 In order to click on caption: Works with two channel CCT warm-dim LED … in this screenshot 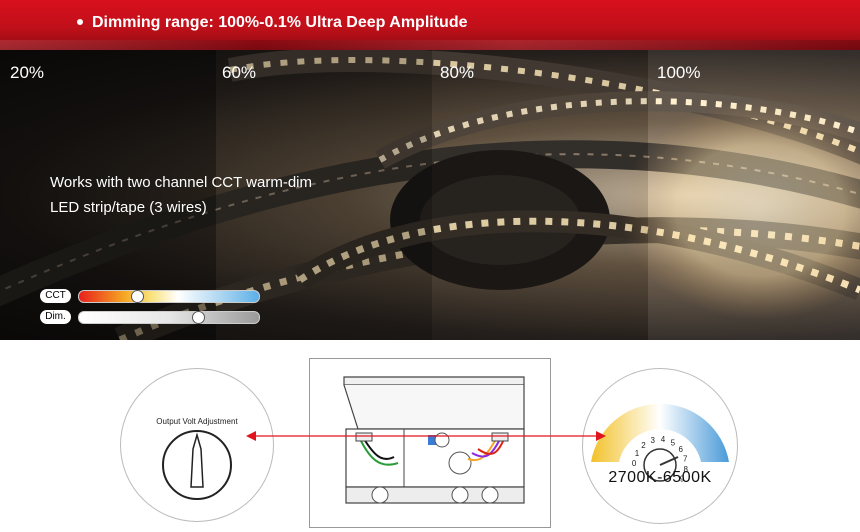, I will do `click(181, 195)`.